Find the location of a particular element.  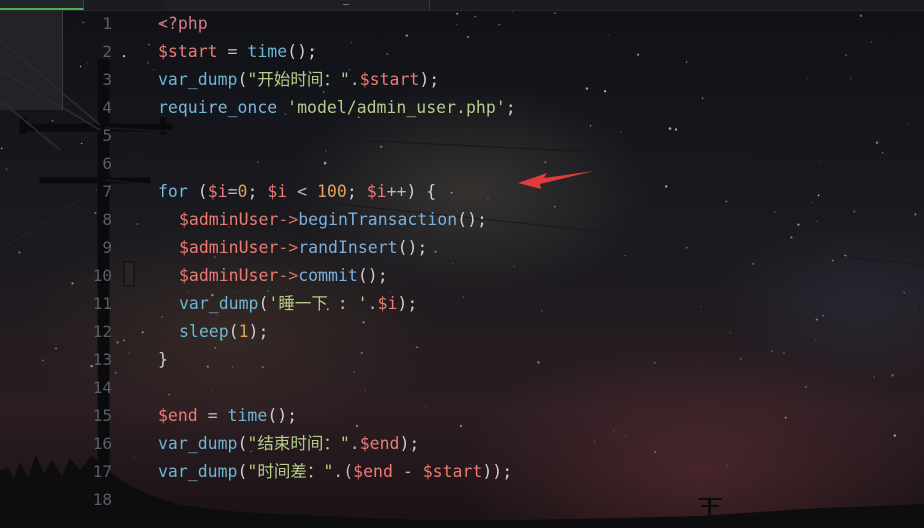

code-token: .( is located at coordinates (343, 471).